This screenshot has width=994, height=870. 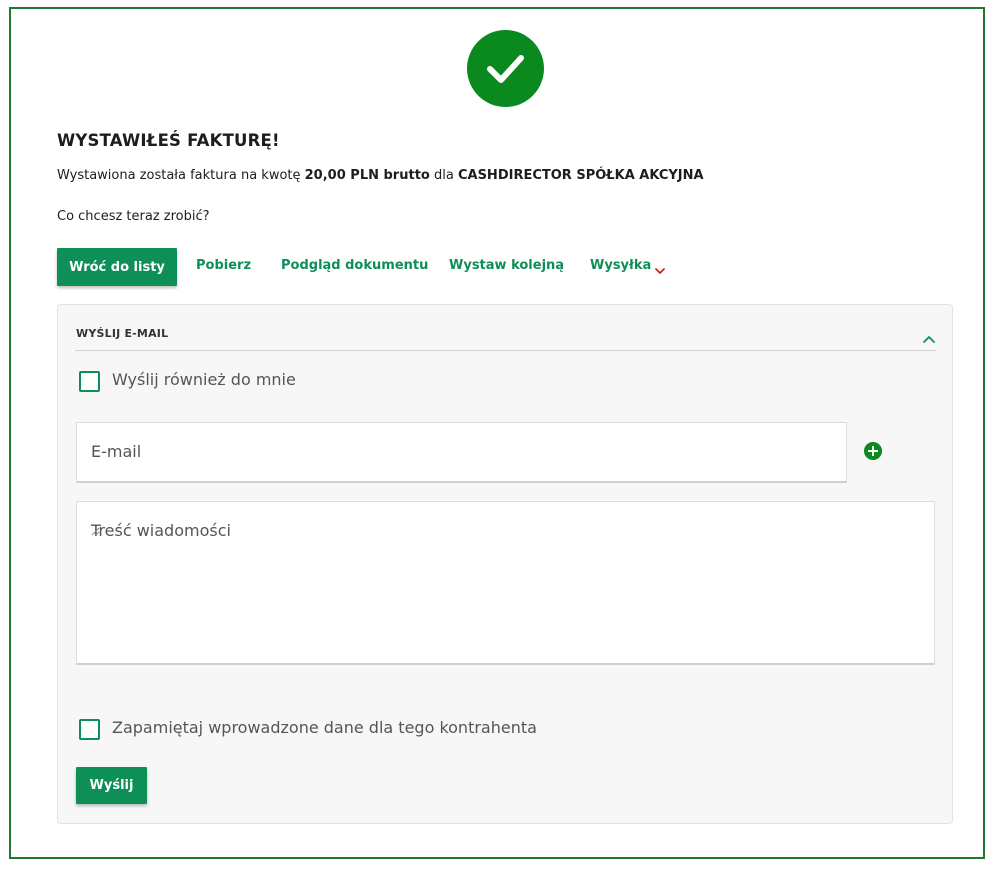 What do you see at coordinates (873, 451) in the screenshot?
I see `plus-circle-icon` at bounding box center [873, 451].